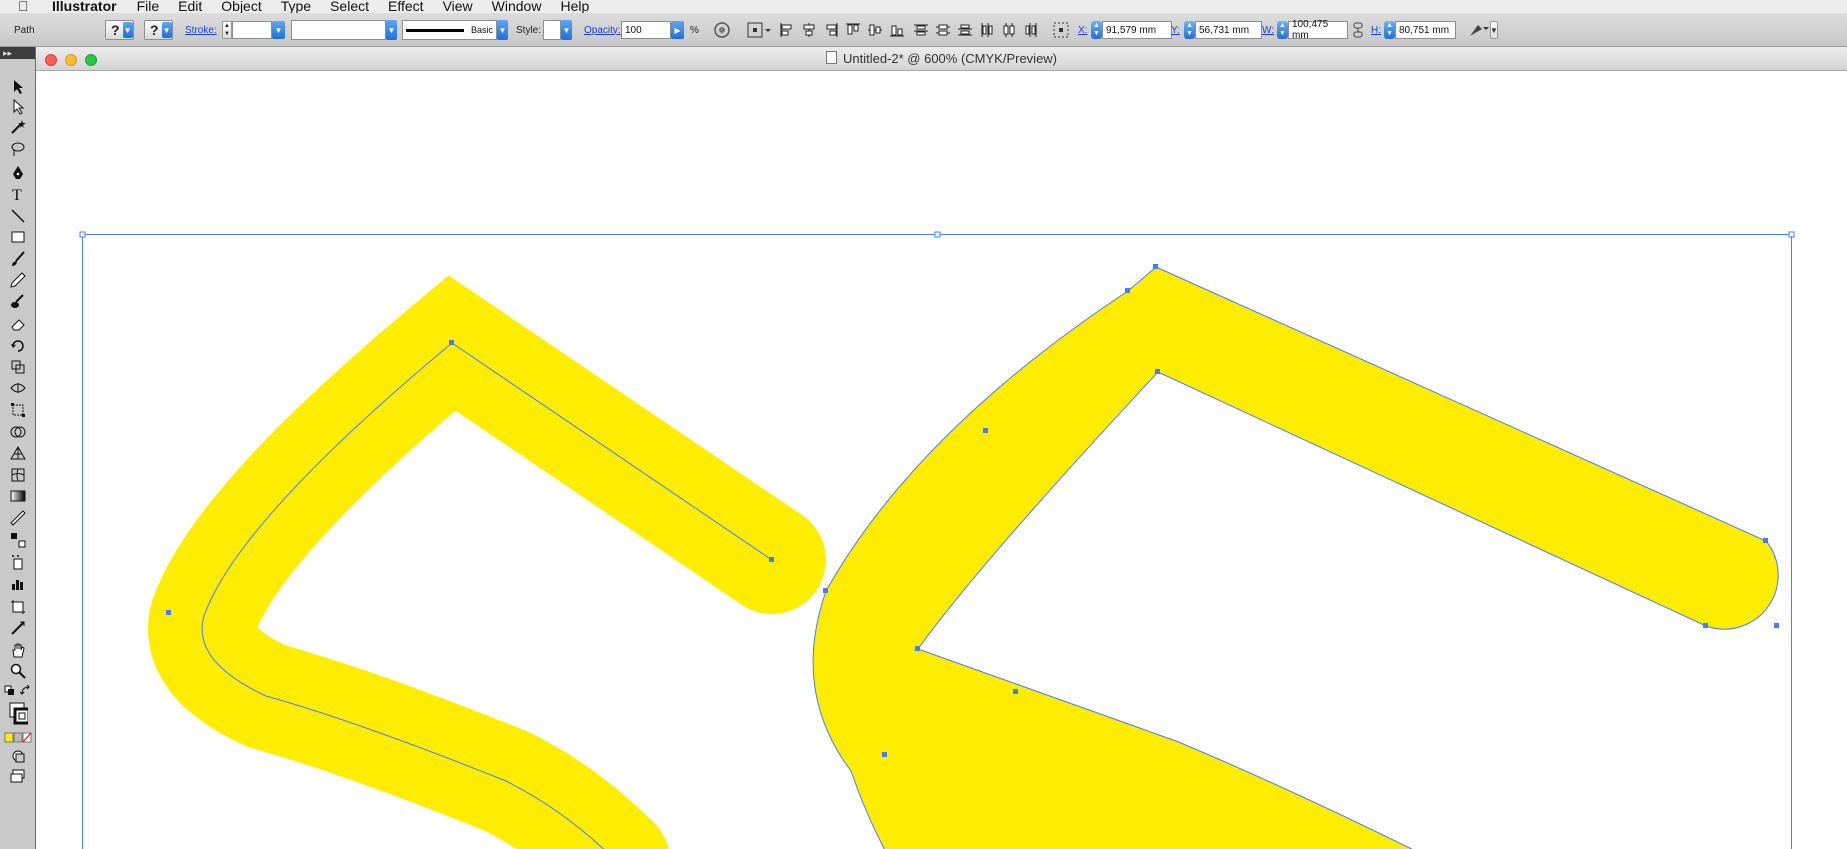  I want to click on variable-width-profile-field, so click(338, 30).